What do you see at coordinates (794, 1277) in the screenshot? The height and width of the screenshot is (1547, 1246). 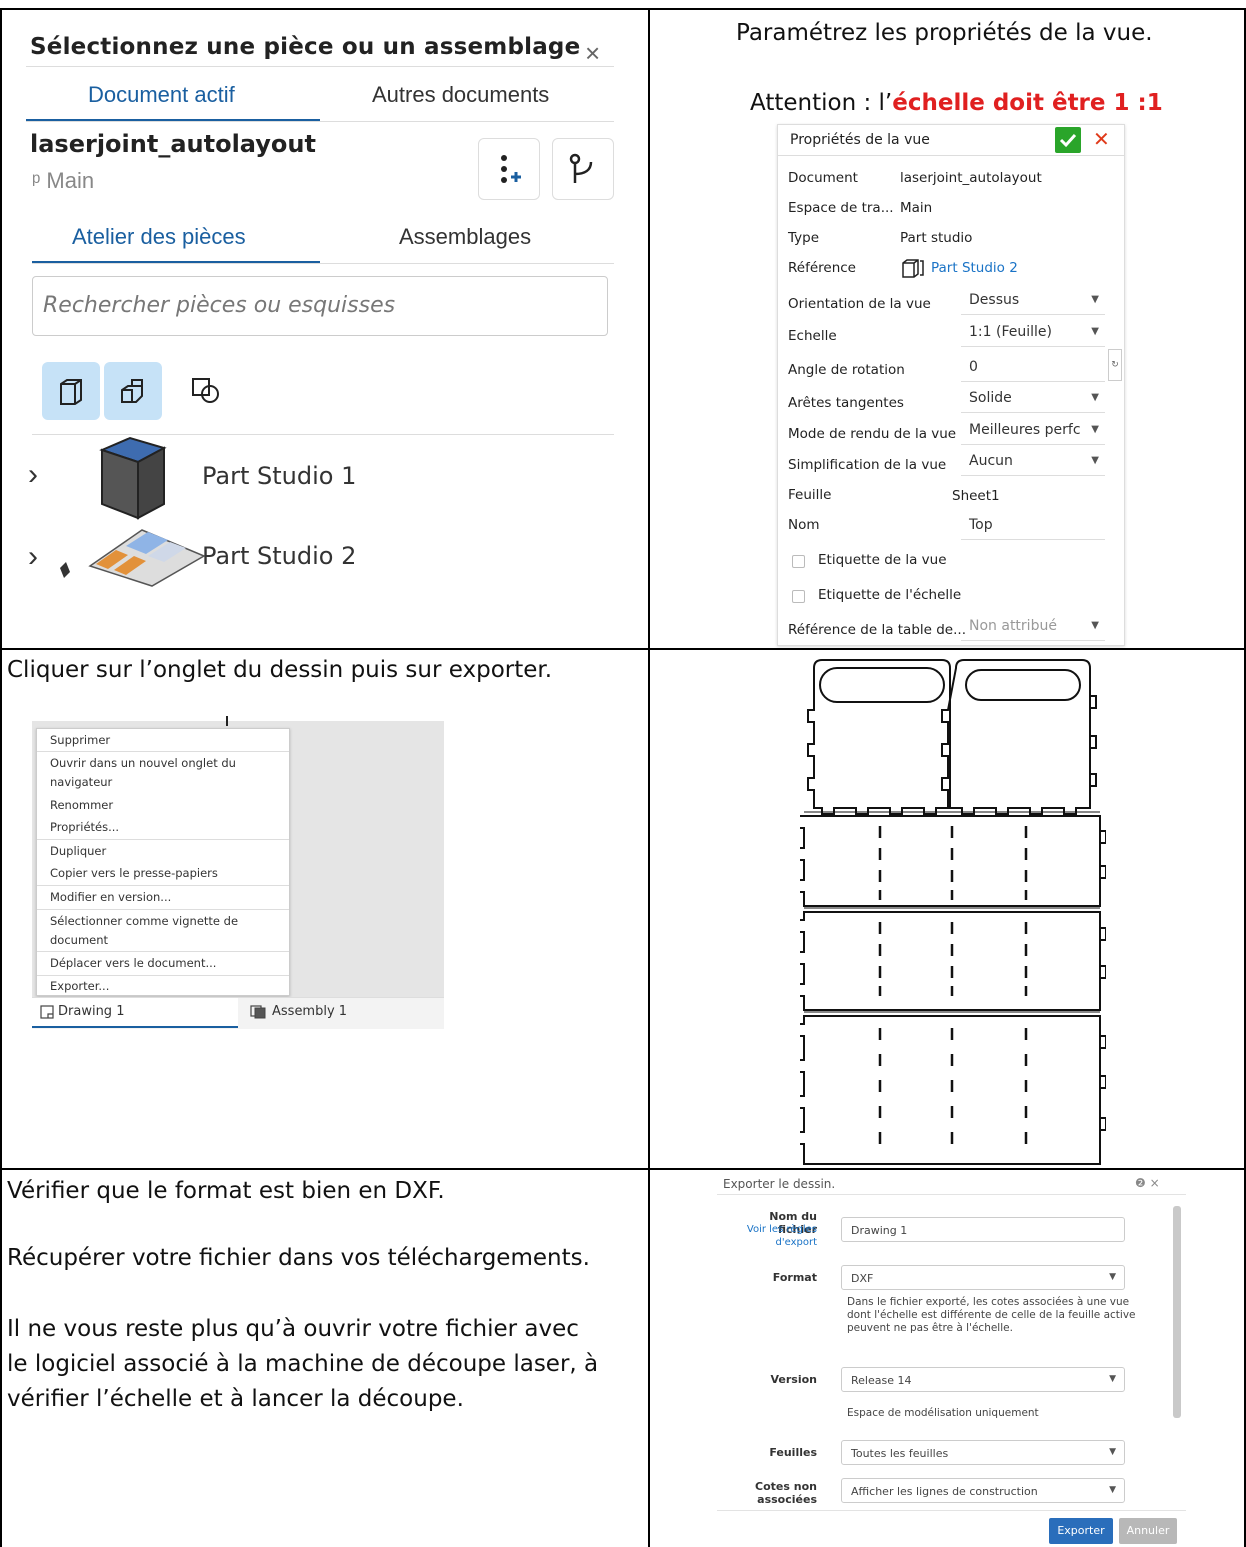 I see `format-label: Format` at bounding box center [794, 1277].